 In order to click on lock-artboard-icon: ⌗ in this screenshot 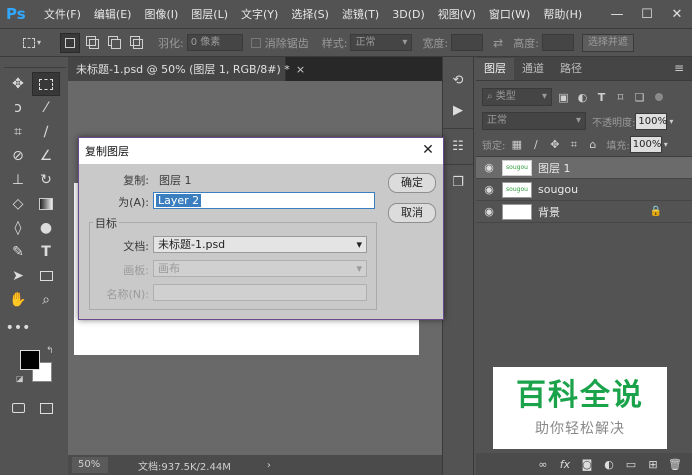, I will do `click(573, 145)`.